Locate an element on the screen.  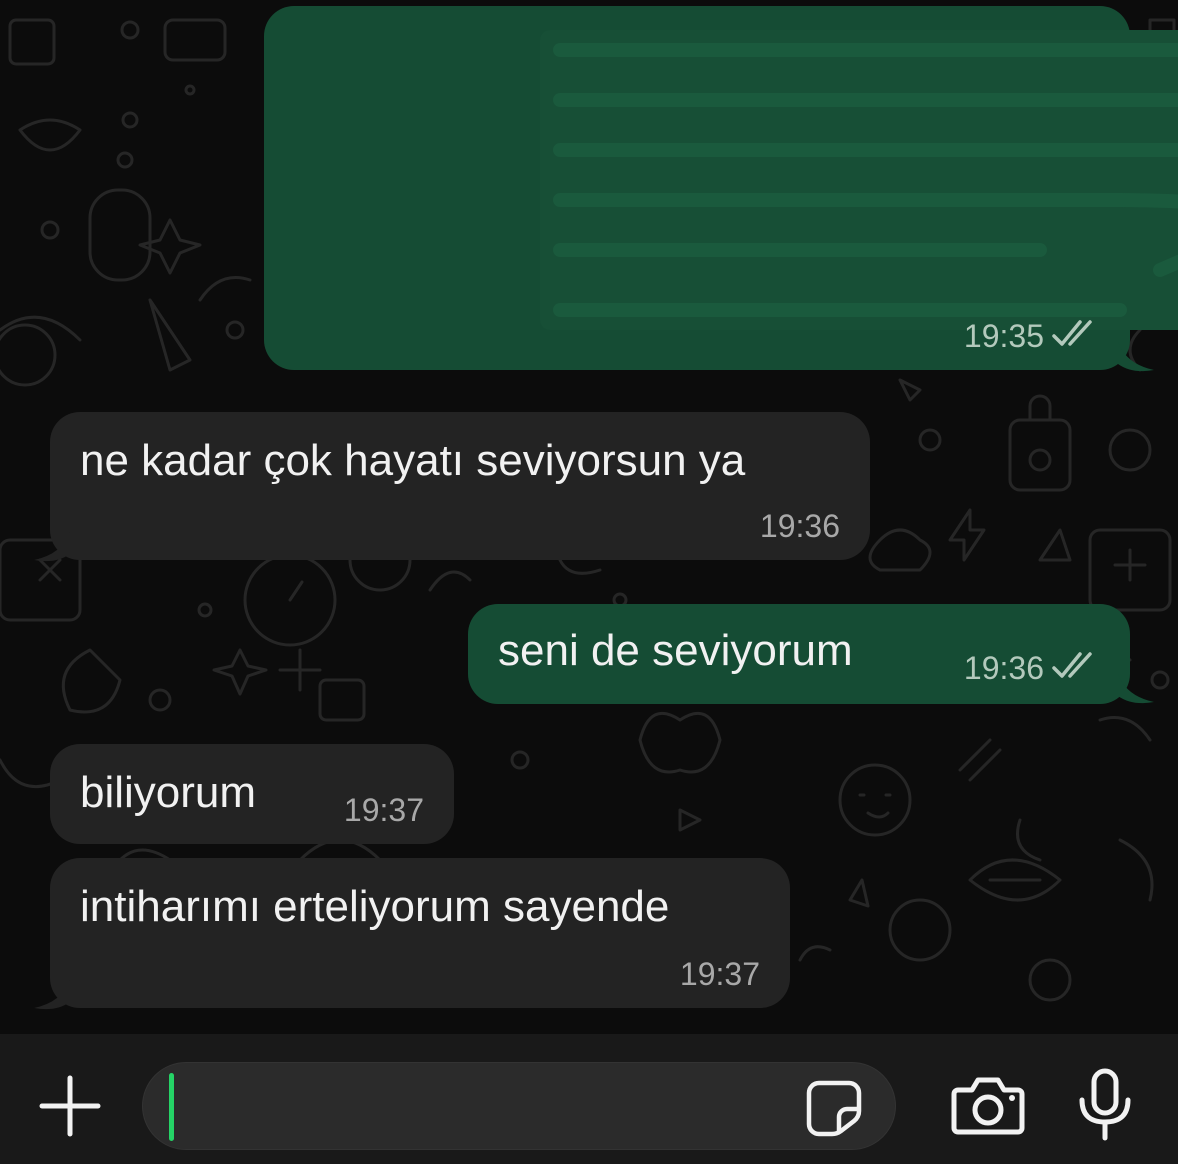
message-incoming: biliyorum 19:37 is located at coordinates (252, 794).